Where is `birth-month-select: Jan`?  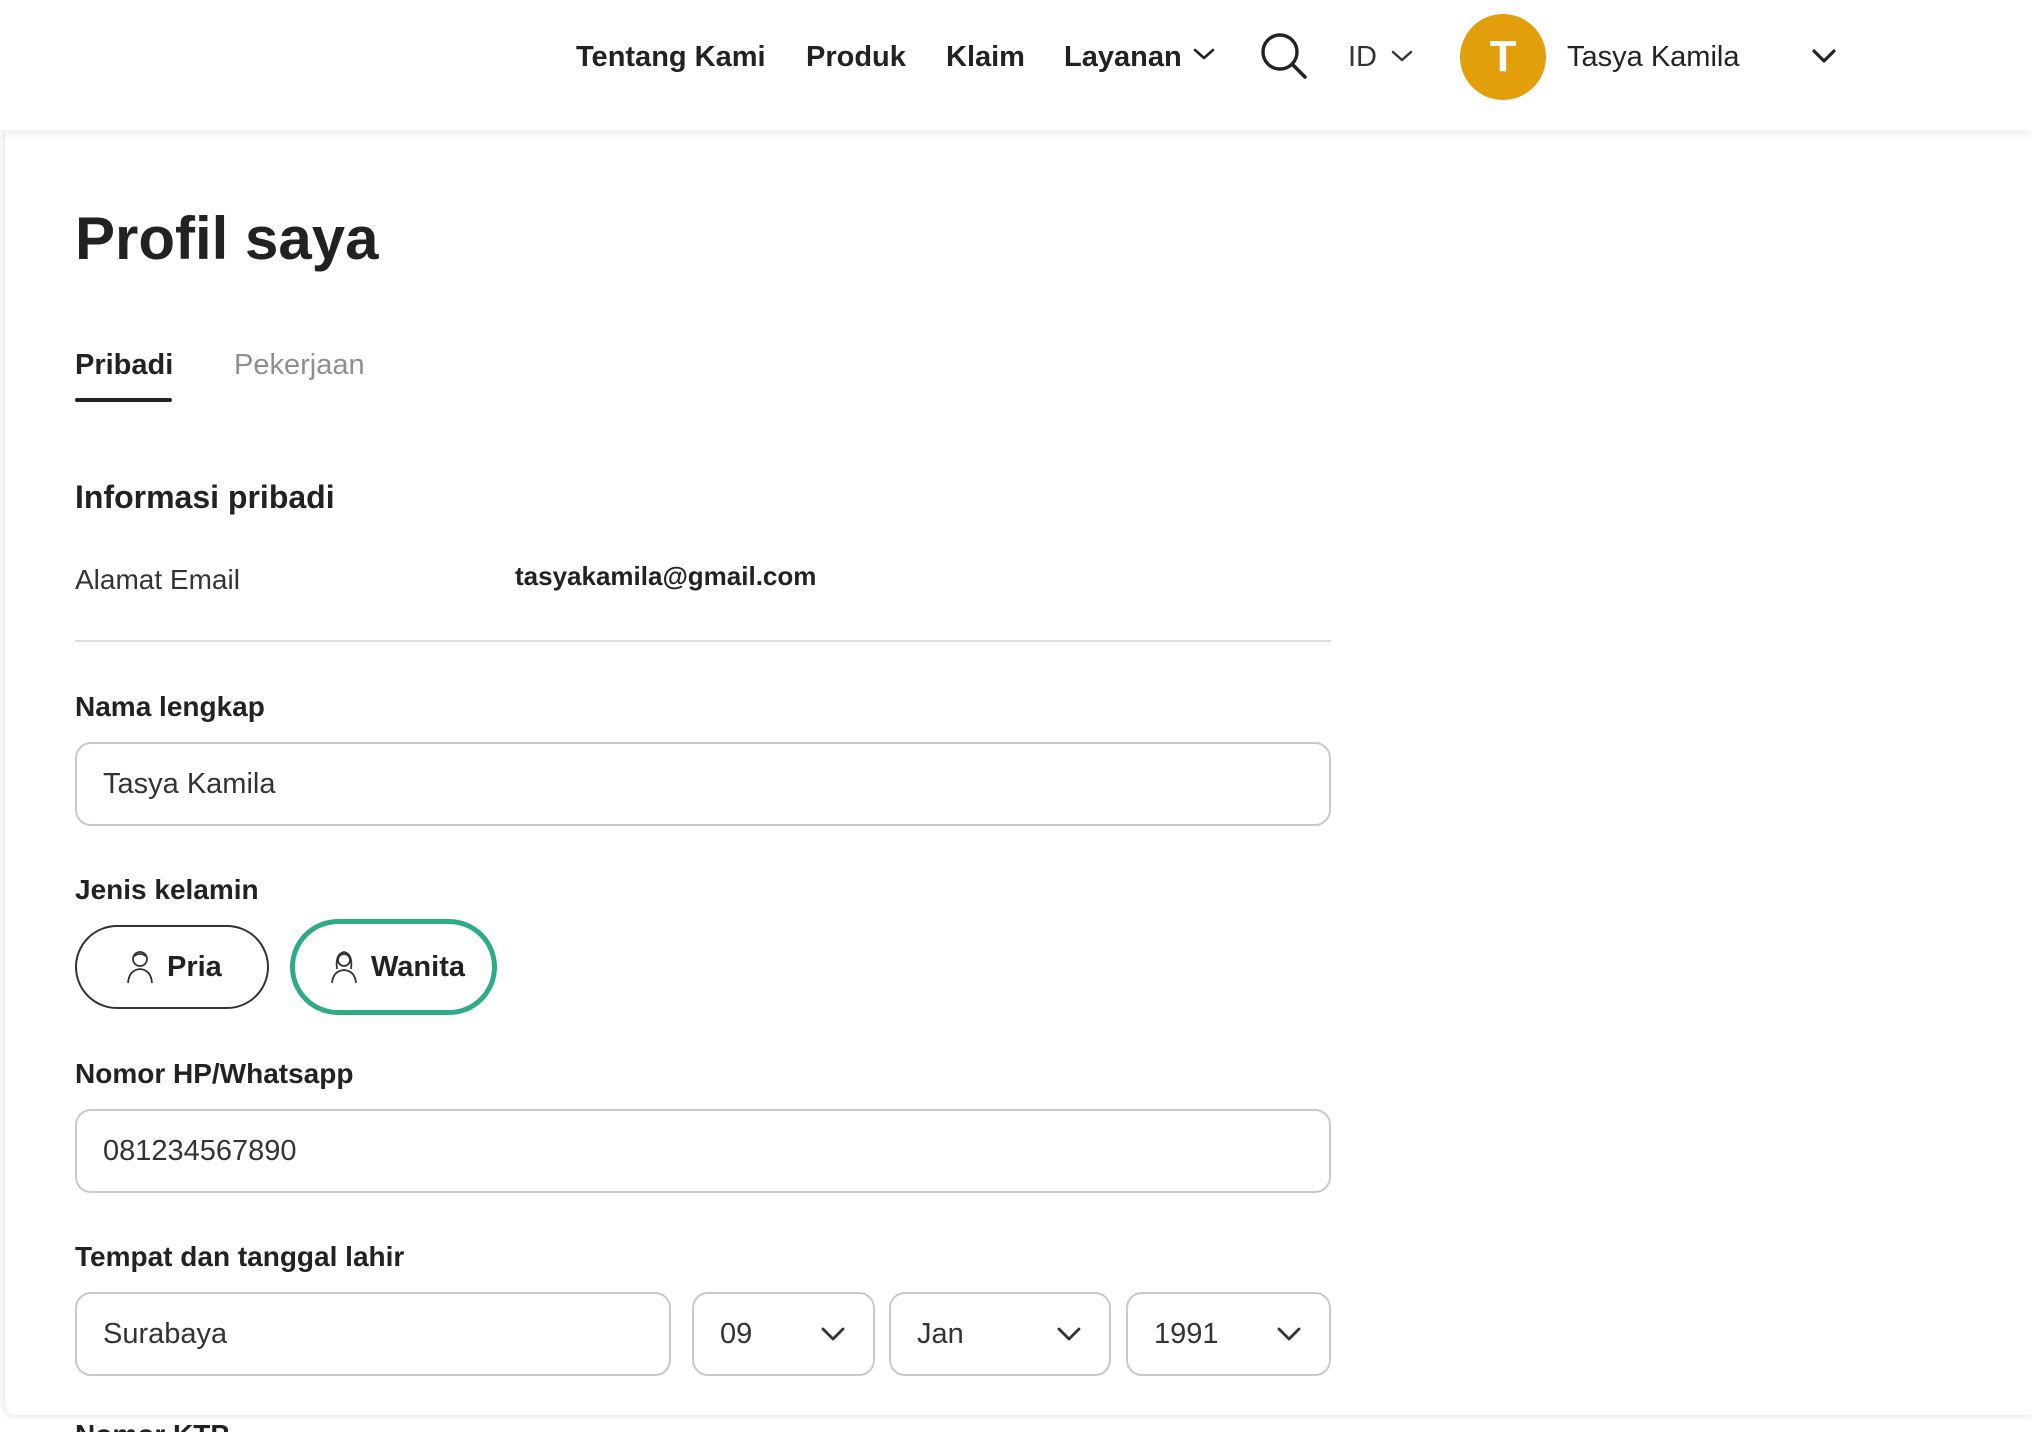
birth-month-select: Jan is located at coordinates (1000, 1334).